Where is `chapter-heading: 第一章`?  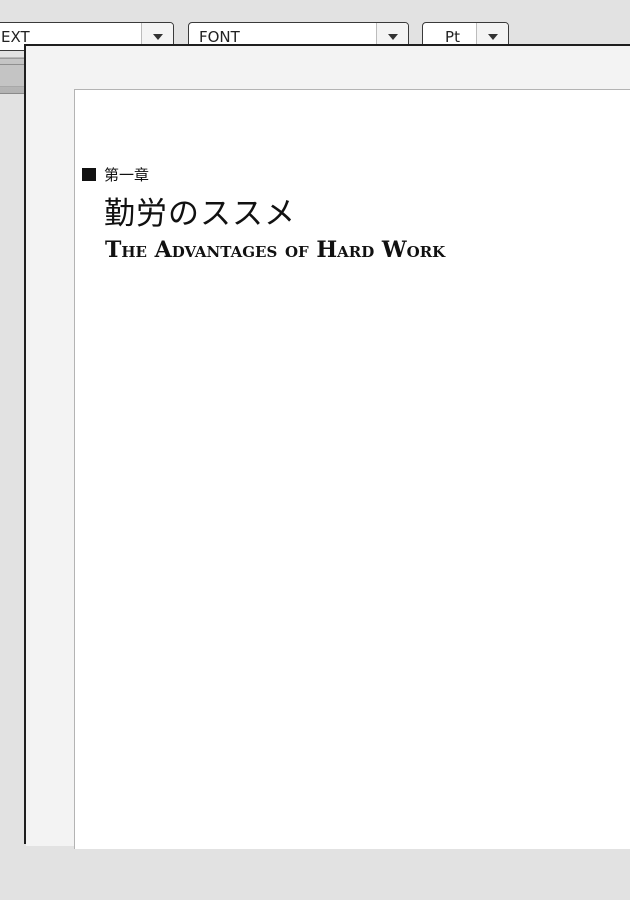 chapter-heading: 第一章 is located at coordinates (115, 174).